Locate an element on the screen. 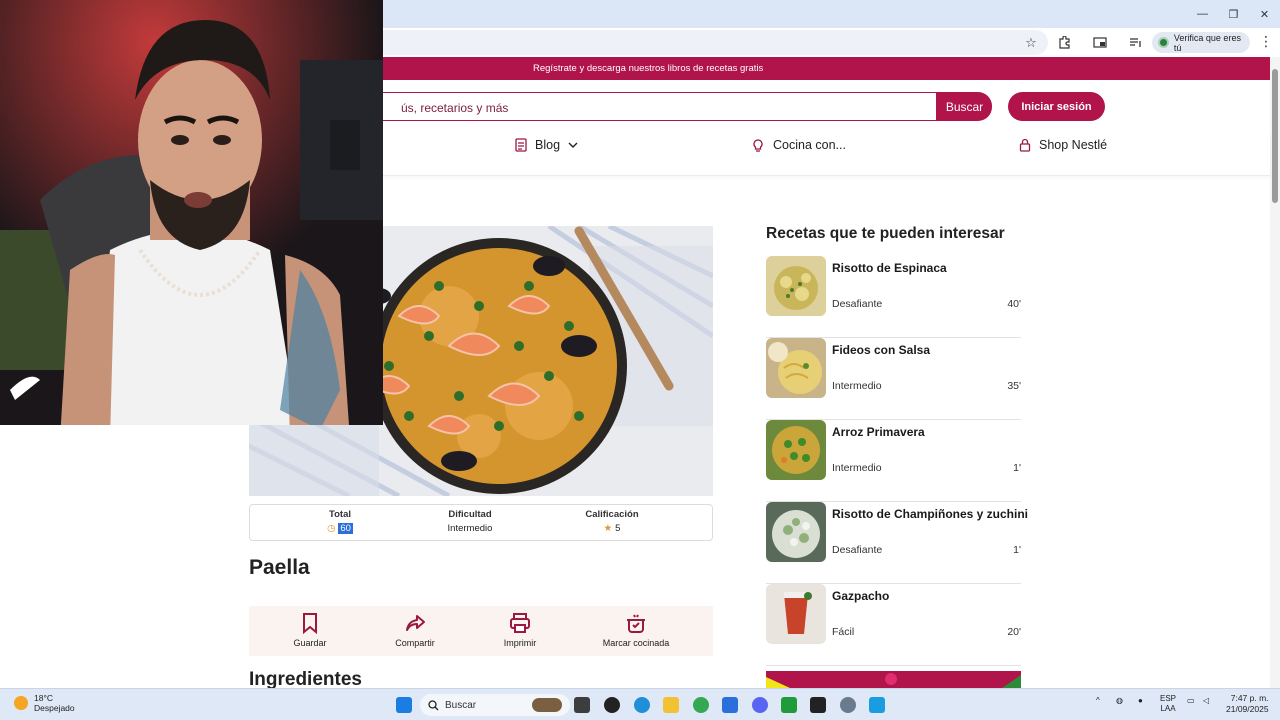 This screenshot has height=720, width=1280. extensions-icon is located at coordinates (1064, 43).